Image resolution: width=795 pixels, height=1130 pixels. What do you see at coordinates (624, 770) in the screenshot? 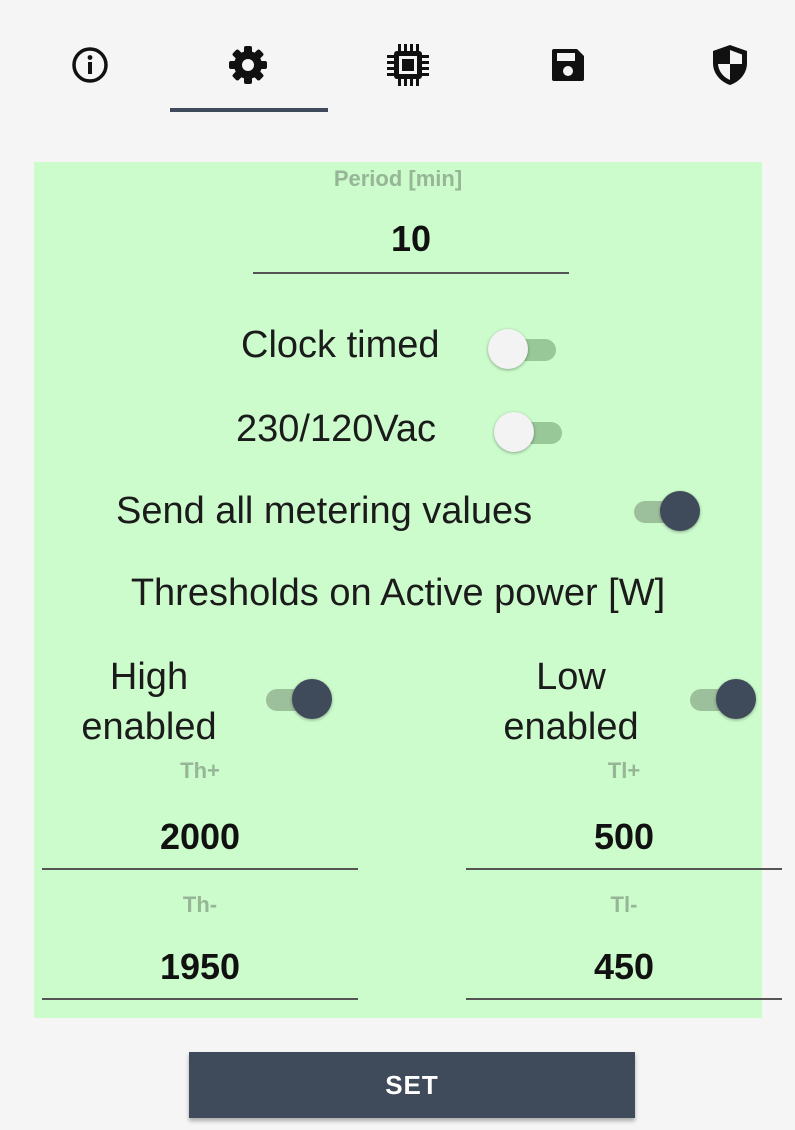
I see `tl-plus-label: Tl+` at bounding box center [624, 770].